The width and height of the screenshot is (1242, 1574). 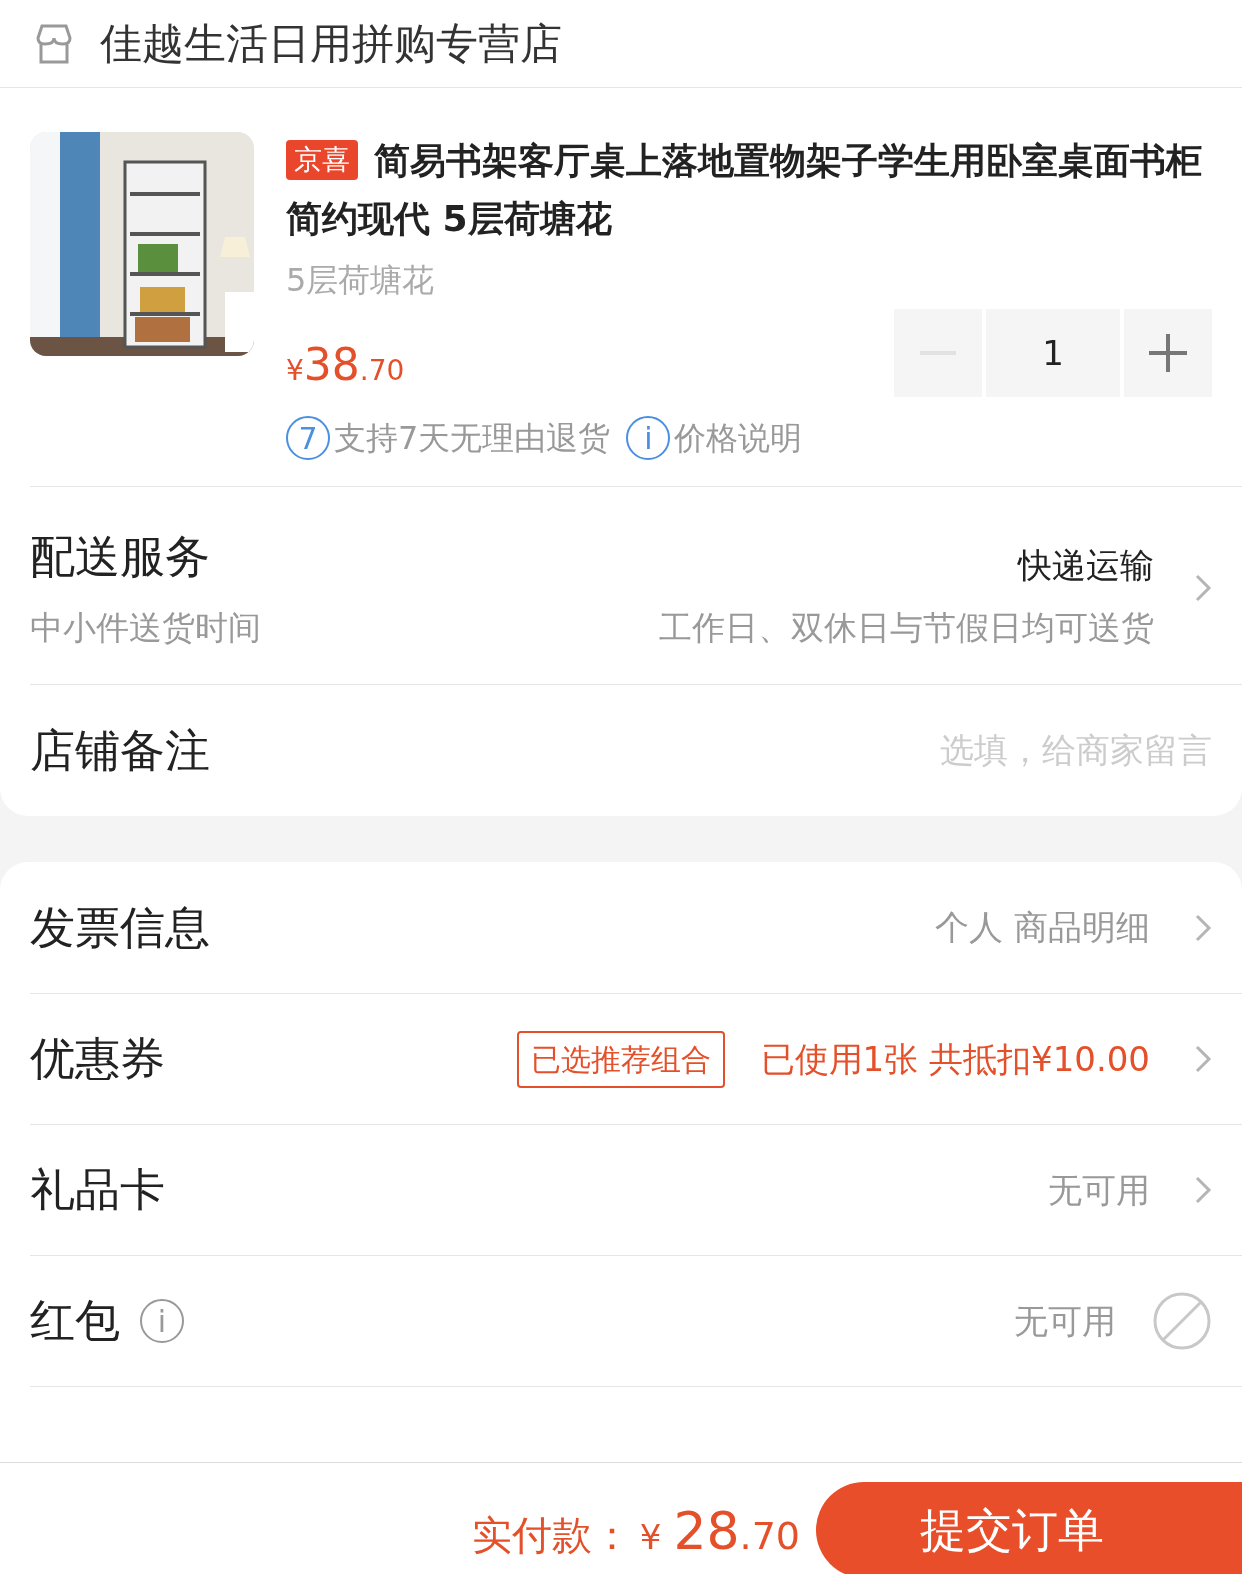 What do you see at coordinates (1086, 565) in the screenshot?
I see `delivery-value: 快递运输` at bounding box center [1086, 565].